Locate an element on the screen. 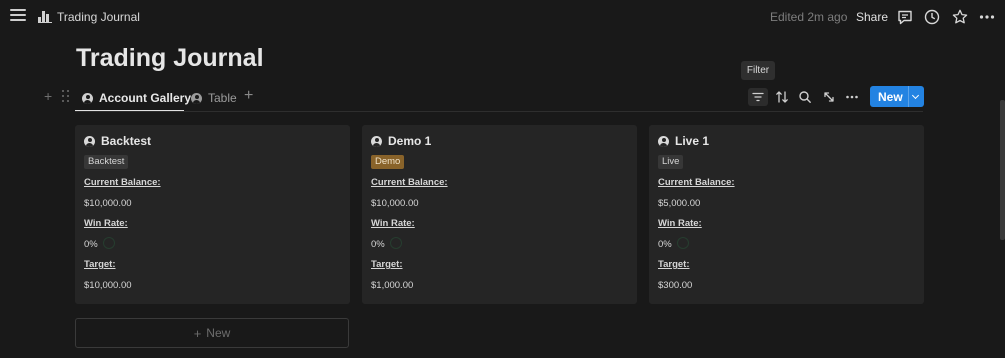 Image resolution: width=1005 pixels, height=358 pixels. sort-icon is located at coordinates (782, 97).